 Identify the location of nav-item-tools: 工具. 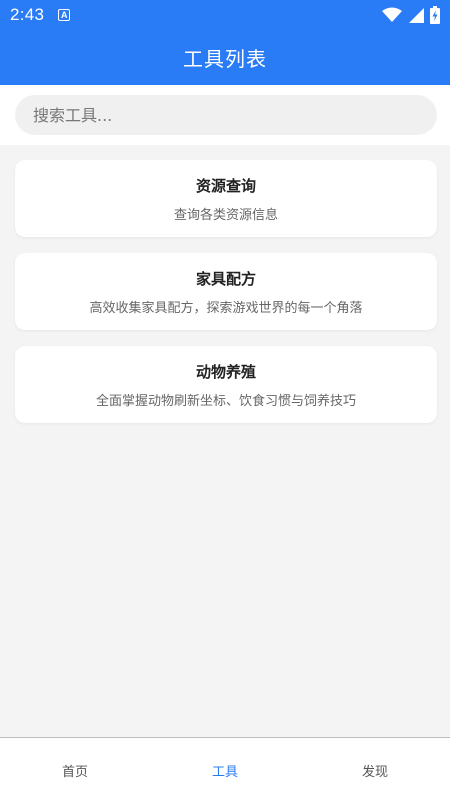
(225, 769).